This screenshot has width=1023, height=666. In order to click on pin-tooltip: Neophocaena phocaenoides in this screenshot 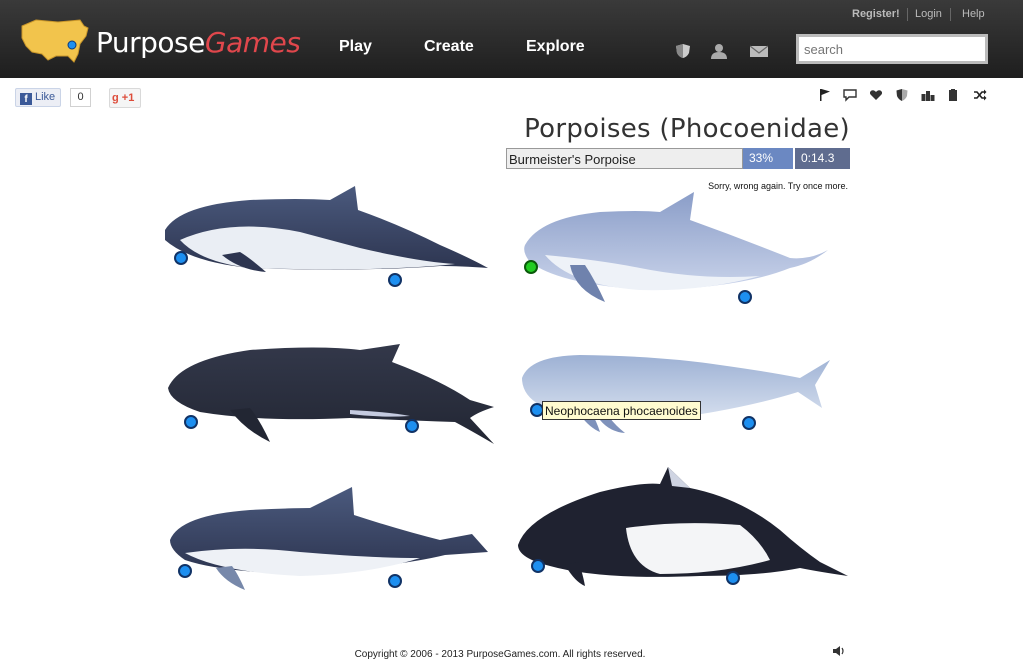, I will do `click(621, 410)`.